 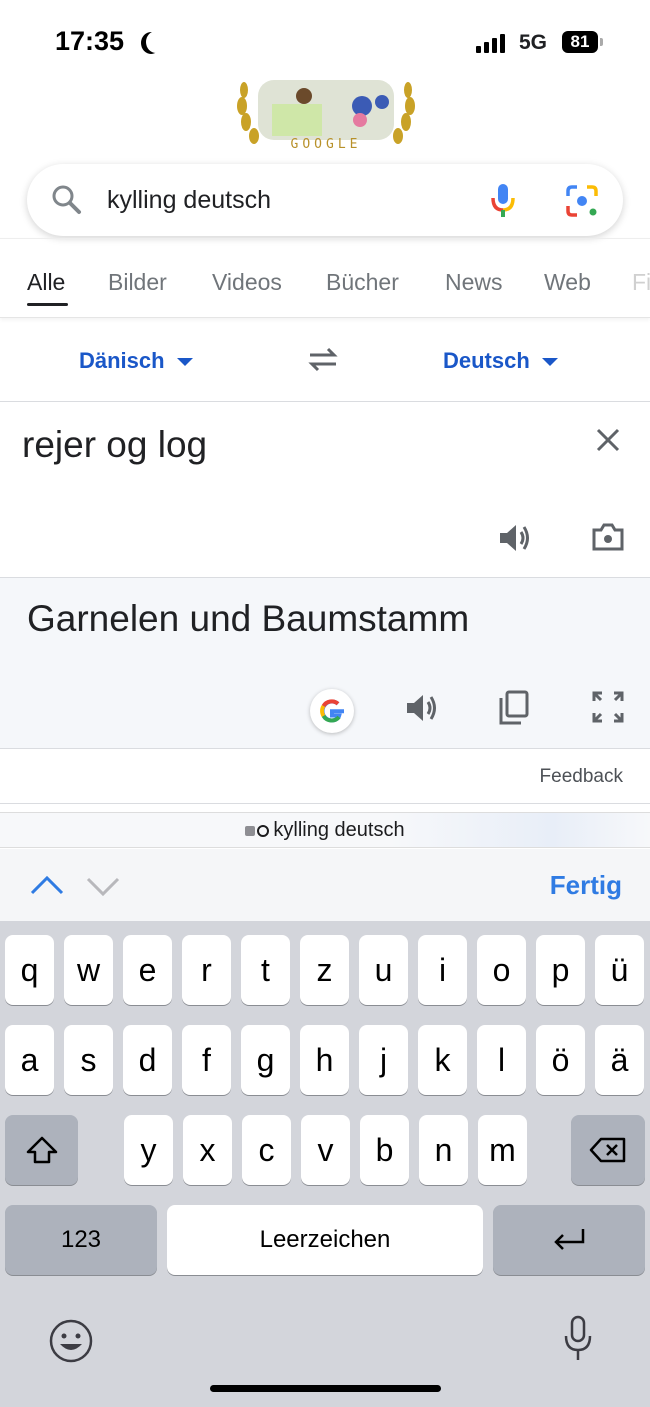 What do you see at coordinates (206, 1060) in the screenshot?
I see `key: f` at bounding box center [206, 1060].